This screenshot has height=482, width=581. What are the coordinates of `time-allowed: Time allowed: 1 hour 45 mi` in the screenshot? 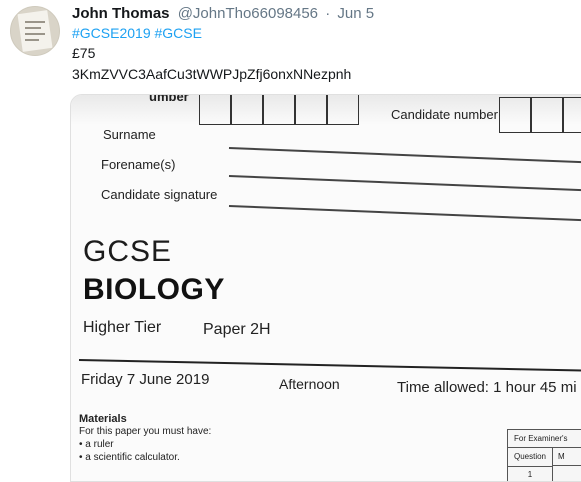 It's located at (487, 387).